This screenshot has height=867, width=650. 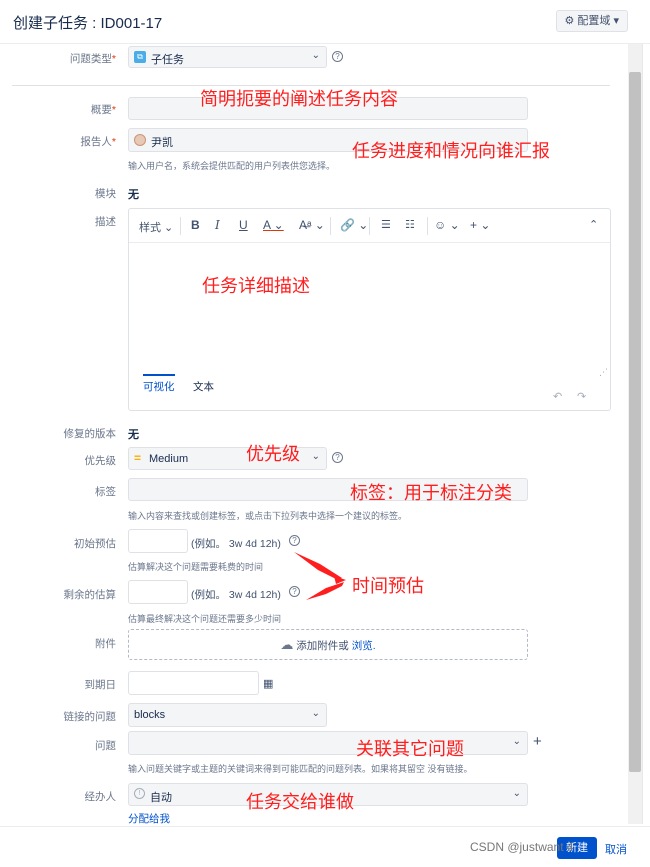 I want to click on annotation-time: 时间预估, so click(x=388, y=586).